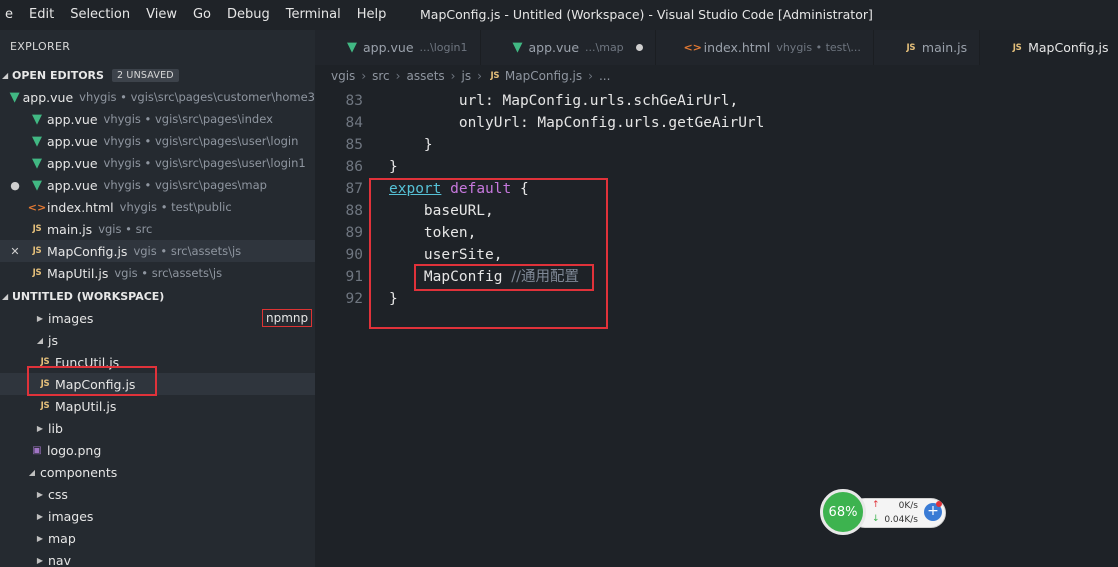 The image size is (1118, 567). I want to click on npm-badge: npmnp, so click(287, 318).